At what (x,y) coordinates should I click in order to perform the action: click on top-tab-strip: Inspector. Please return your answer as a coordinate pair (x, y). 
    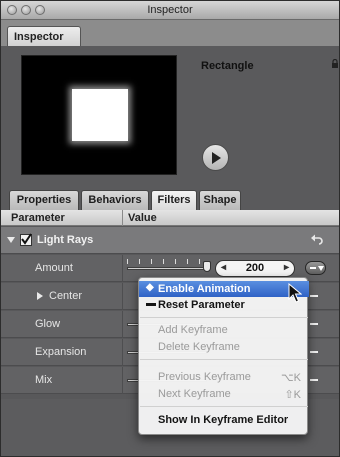
    Looking at the image, I should click on (170, 34).